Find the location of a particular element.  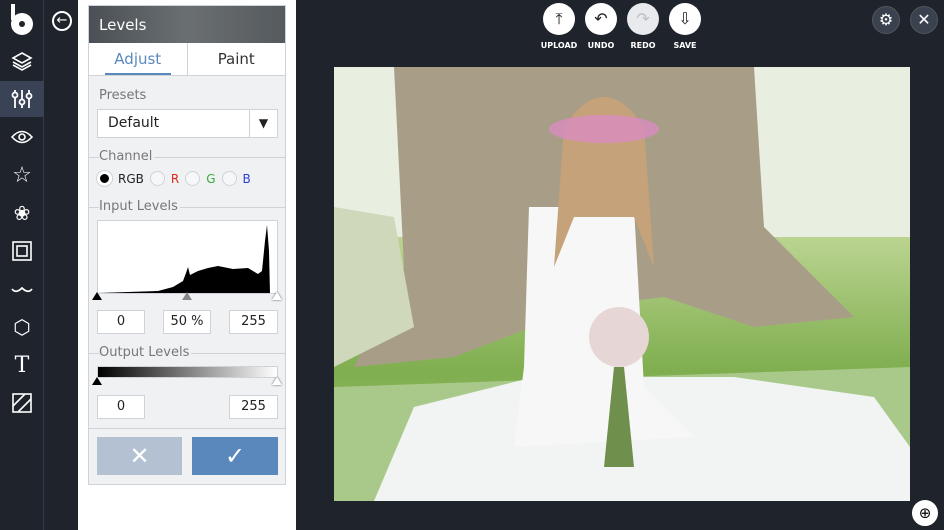

redo-button: ↷ REDO is located at coordinates (643, 26).